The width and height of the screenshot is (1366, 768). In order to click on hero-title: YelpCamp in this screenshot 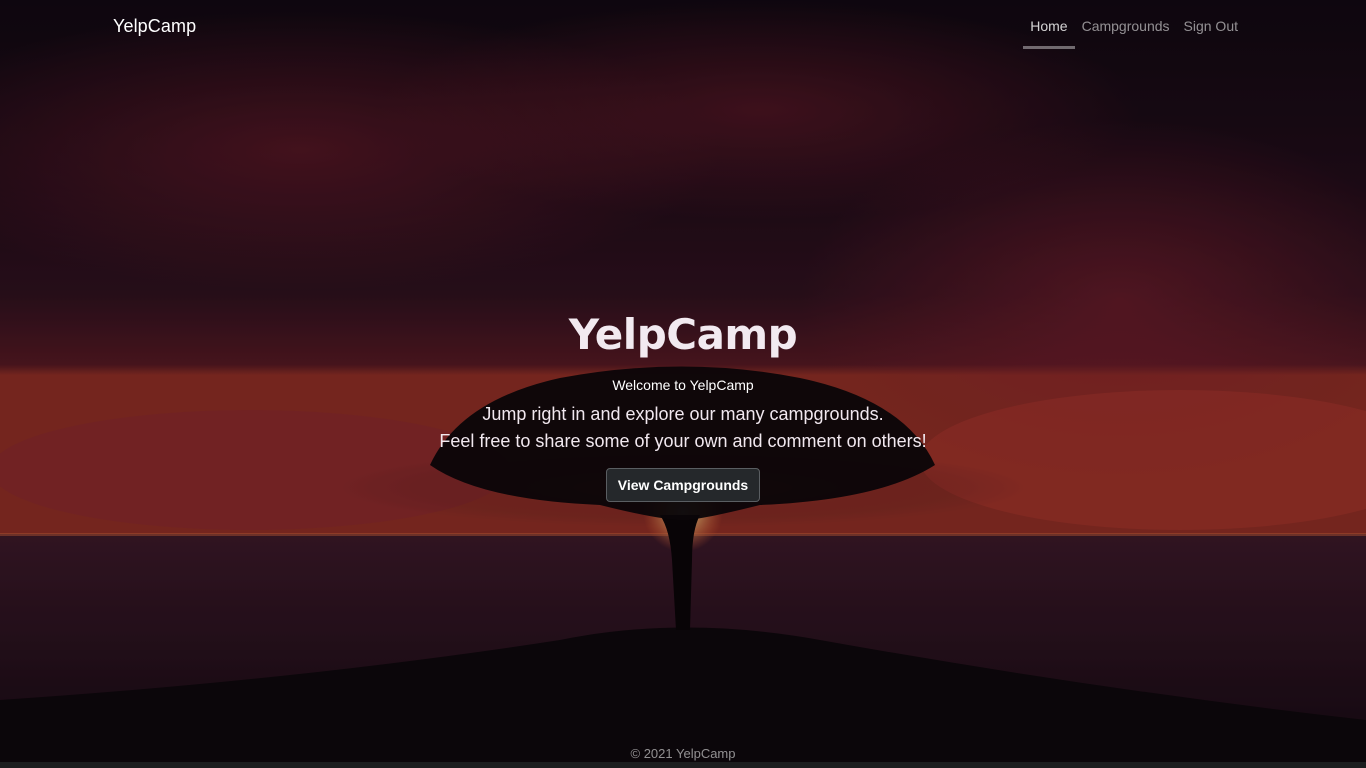, I will do `click(683, 334)`.